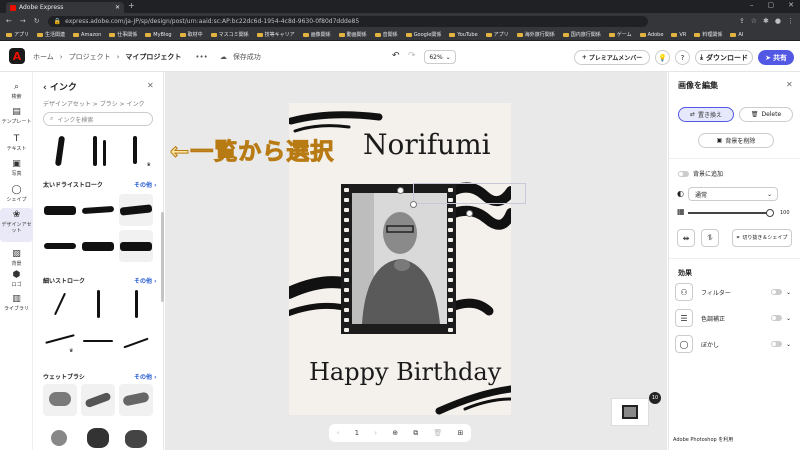 The image size is (800, 454). I want to click on bookmark-item: 画像関係, so click(316, 34).